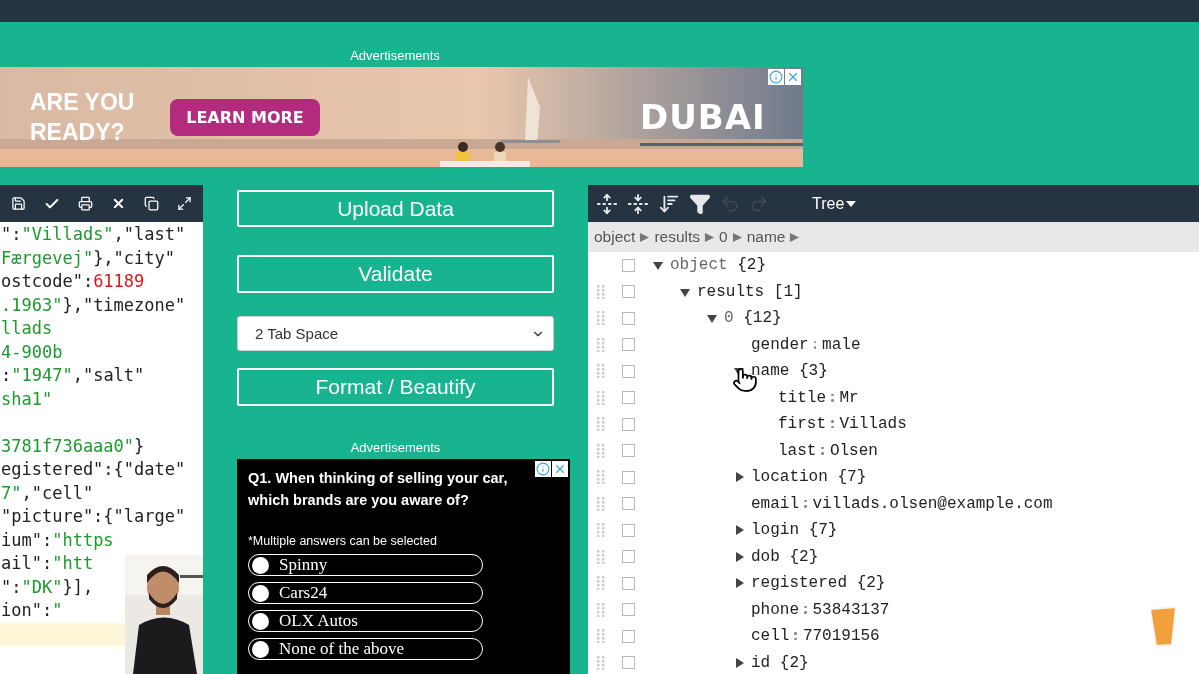 This screenshot has height=674, width=1199. Describe the element at coordinates (789, 477) in the screenshot. I see `tree-key: location` at that location.